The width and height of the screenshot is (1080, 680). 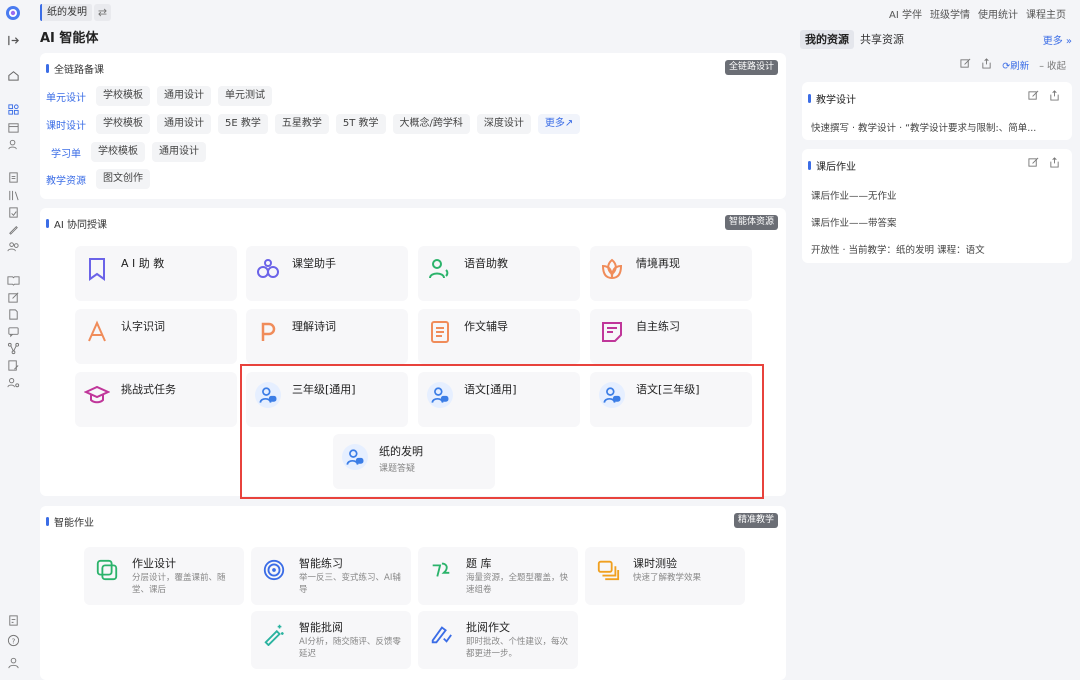 What do you see at coordinates (13, 246) in the screenshot?
I see `group-icon` at bounding box center [13, 246].